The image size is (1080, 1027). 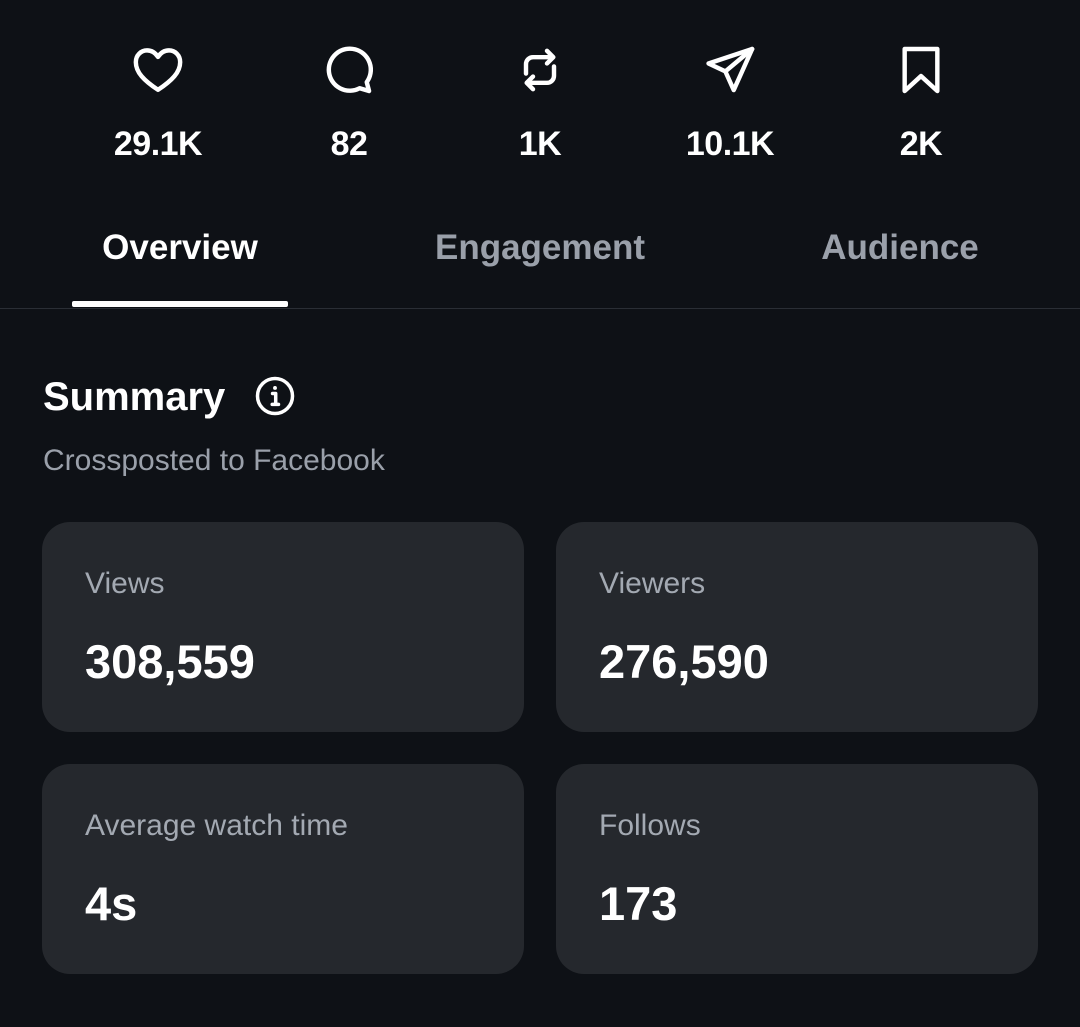 What do you see at coordinates (638, 903) in the screenshot?
I see `follows-value: 173` at bounding box center [638, 903].